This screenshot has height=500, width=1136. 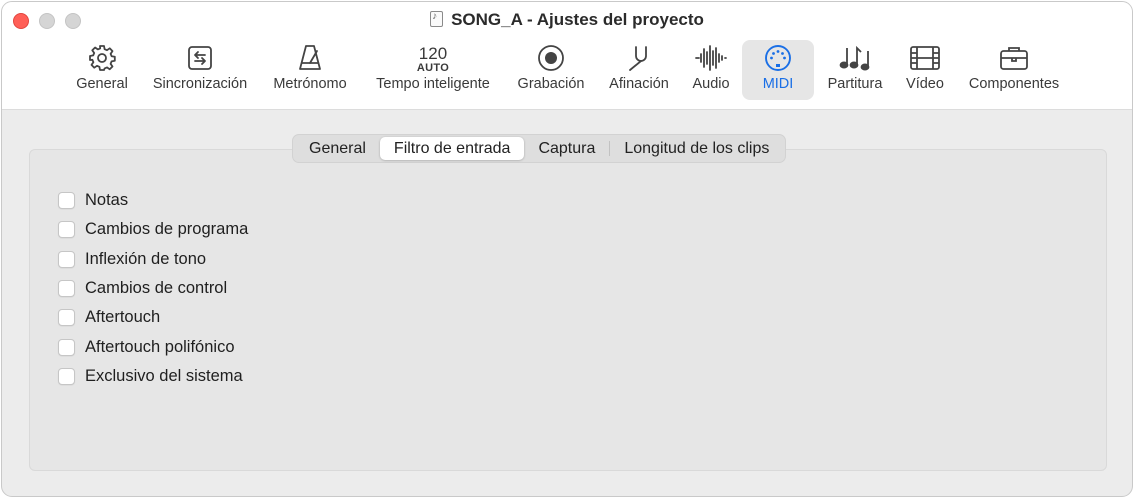 I want to click on toolbar-smart-tempo: 120 AUTO Tempo inteligente, so click(x=433, y=70).